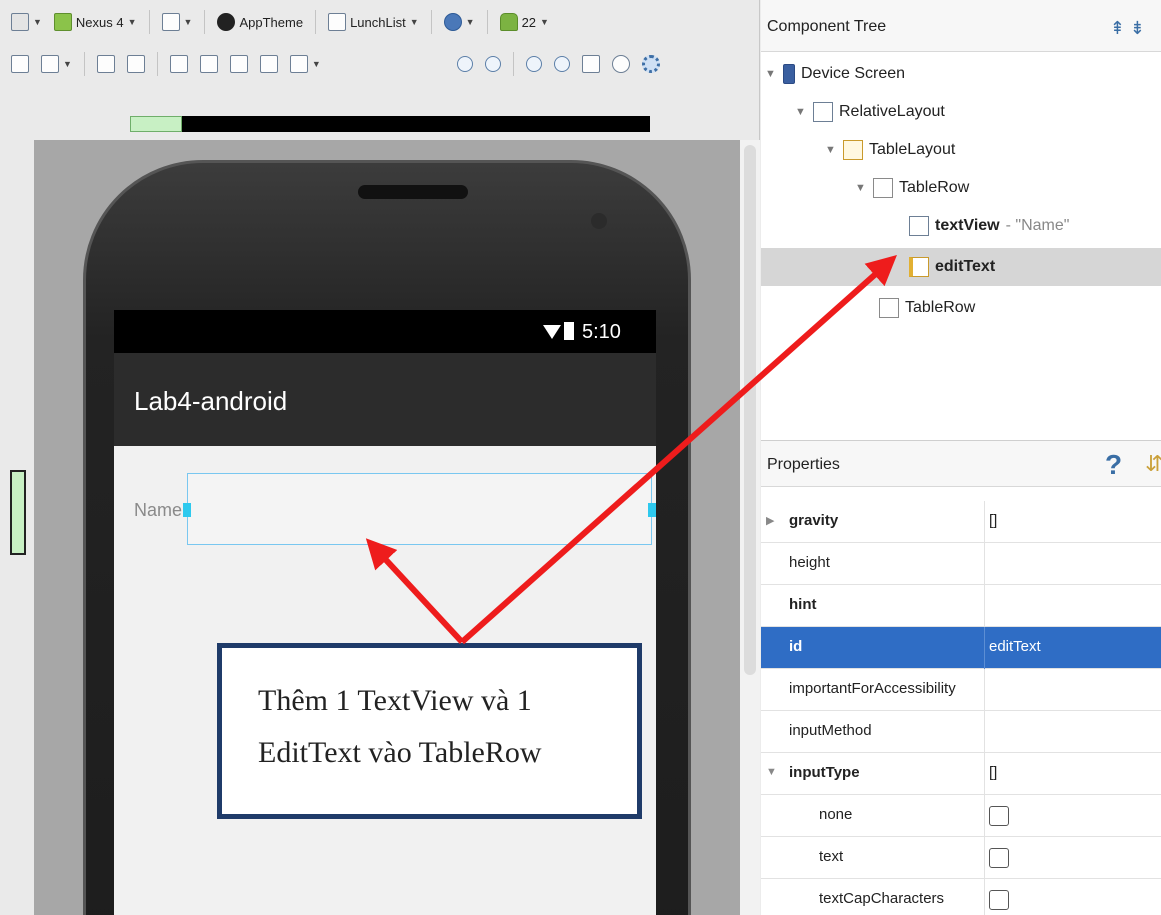  I want to click on help-icon: ?, so click(1113, 465).